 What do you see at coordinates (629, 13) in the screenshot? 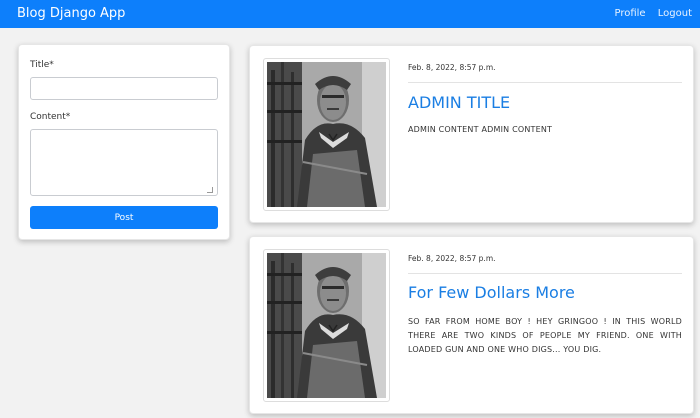
I see `profile-link: Profile` at bounding box center [629, 13].